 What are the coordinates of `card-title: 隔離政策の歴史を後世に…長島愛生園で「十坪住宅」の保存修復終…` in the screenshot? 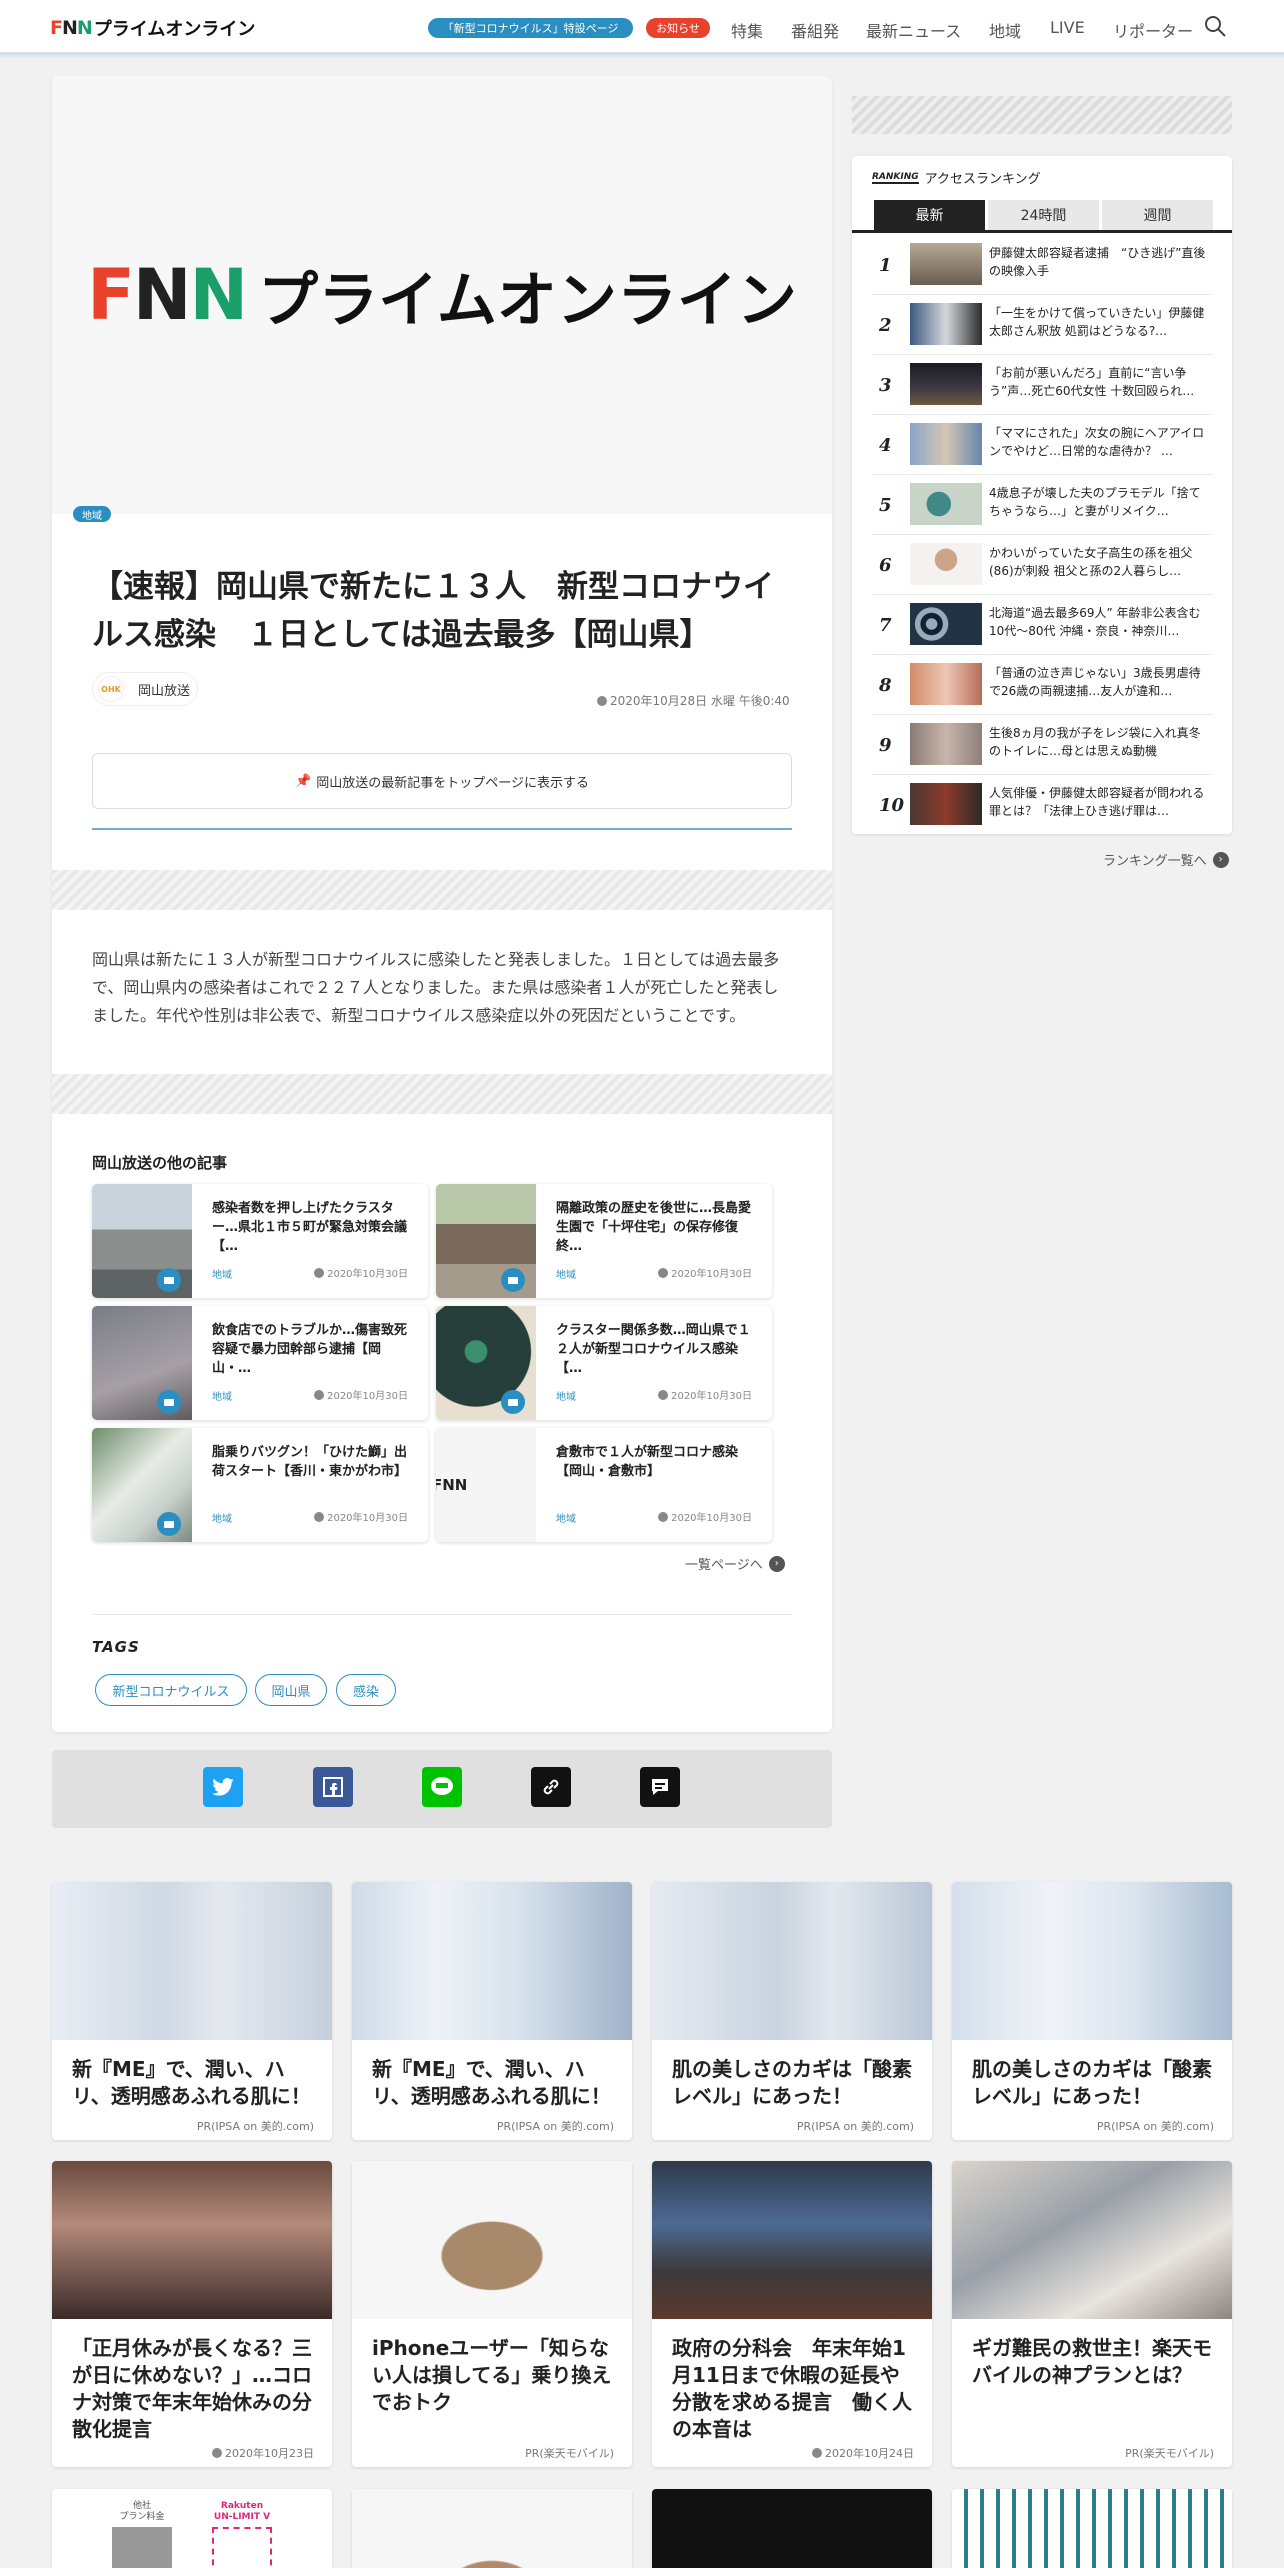 It's located at (654, 1227).